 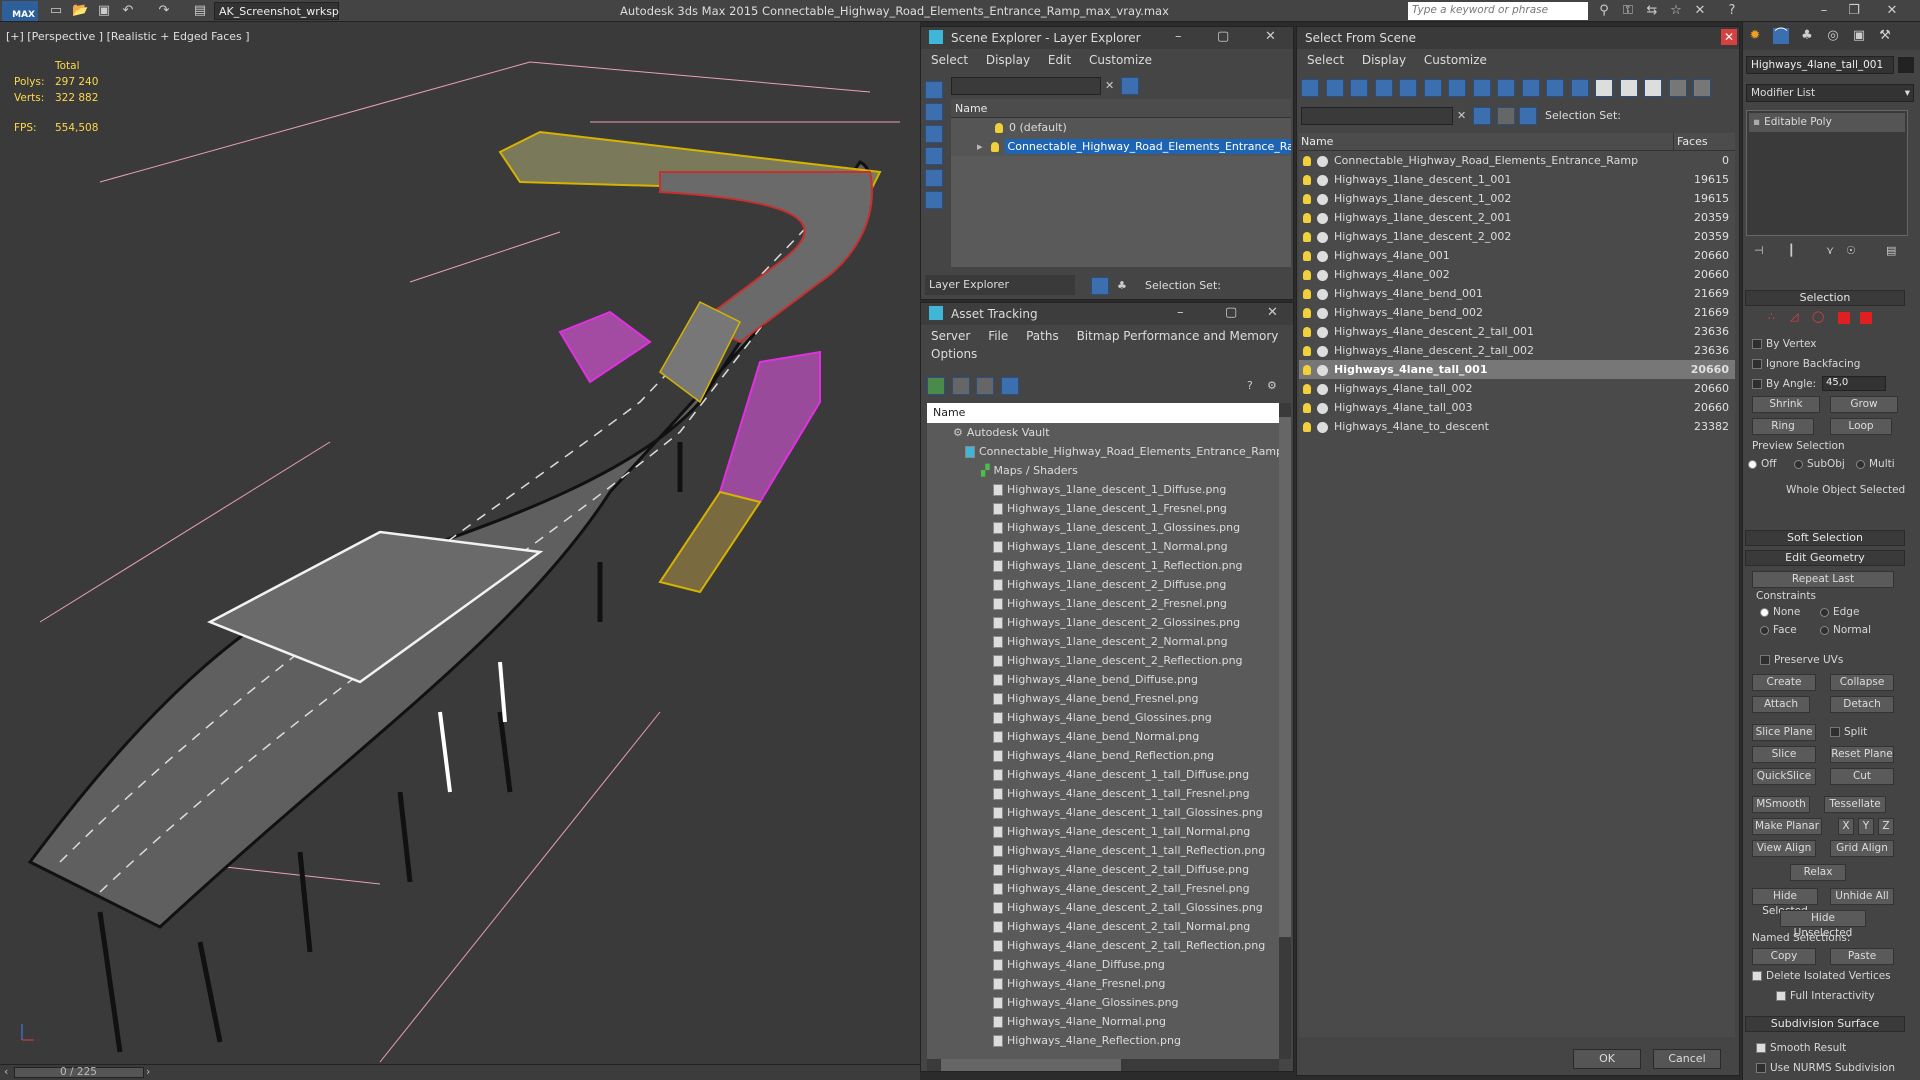 What do you see at coordinates (1807, 36) in the screenshot?
I see `hierarchy-tab-icon: ♣` at bounding box center [1807, 36].